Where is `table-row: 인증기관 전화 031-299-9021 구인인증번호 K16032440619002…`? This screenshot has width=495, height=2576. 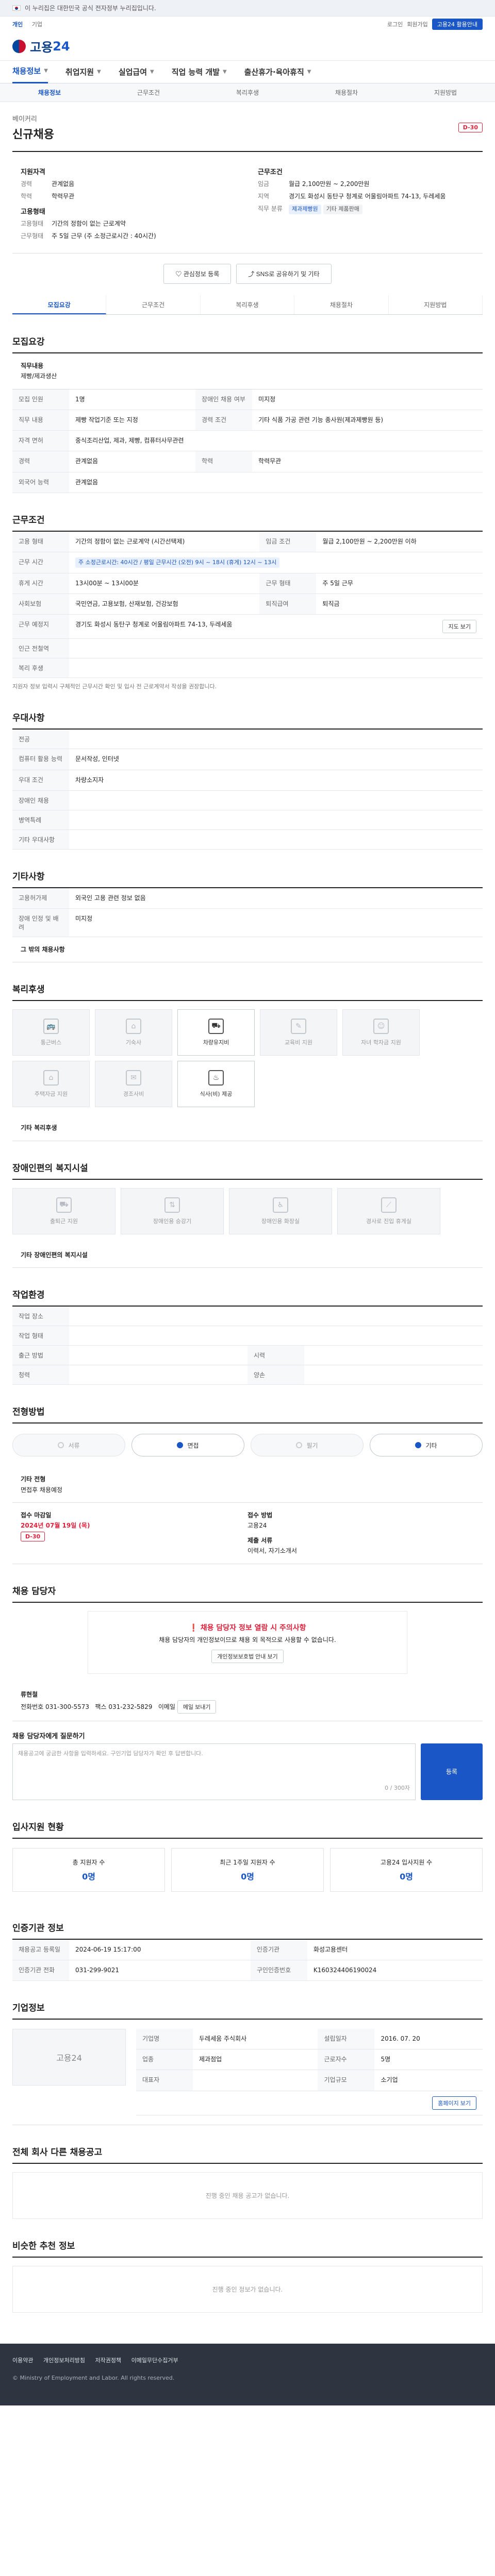
table-row: 인증기관 전화 031-299-9021 구인인증번호 K16032440619002… is located at coordinates (247, 1970).